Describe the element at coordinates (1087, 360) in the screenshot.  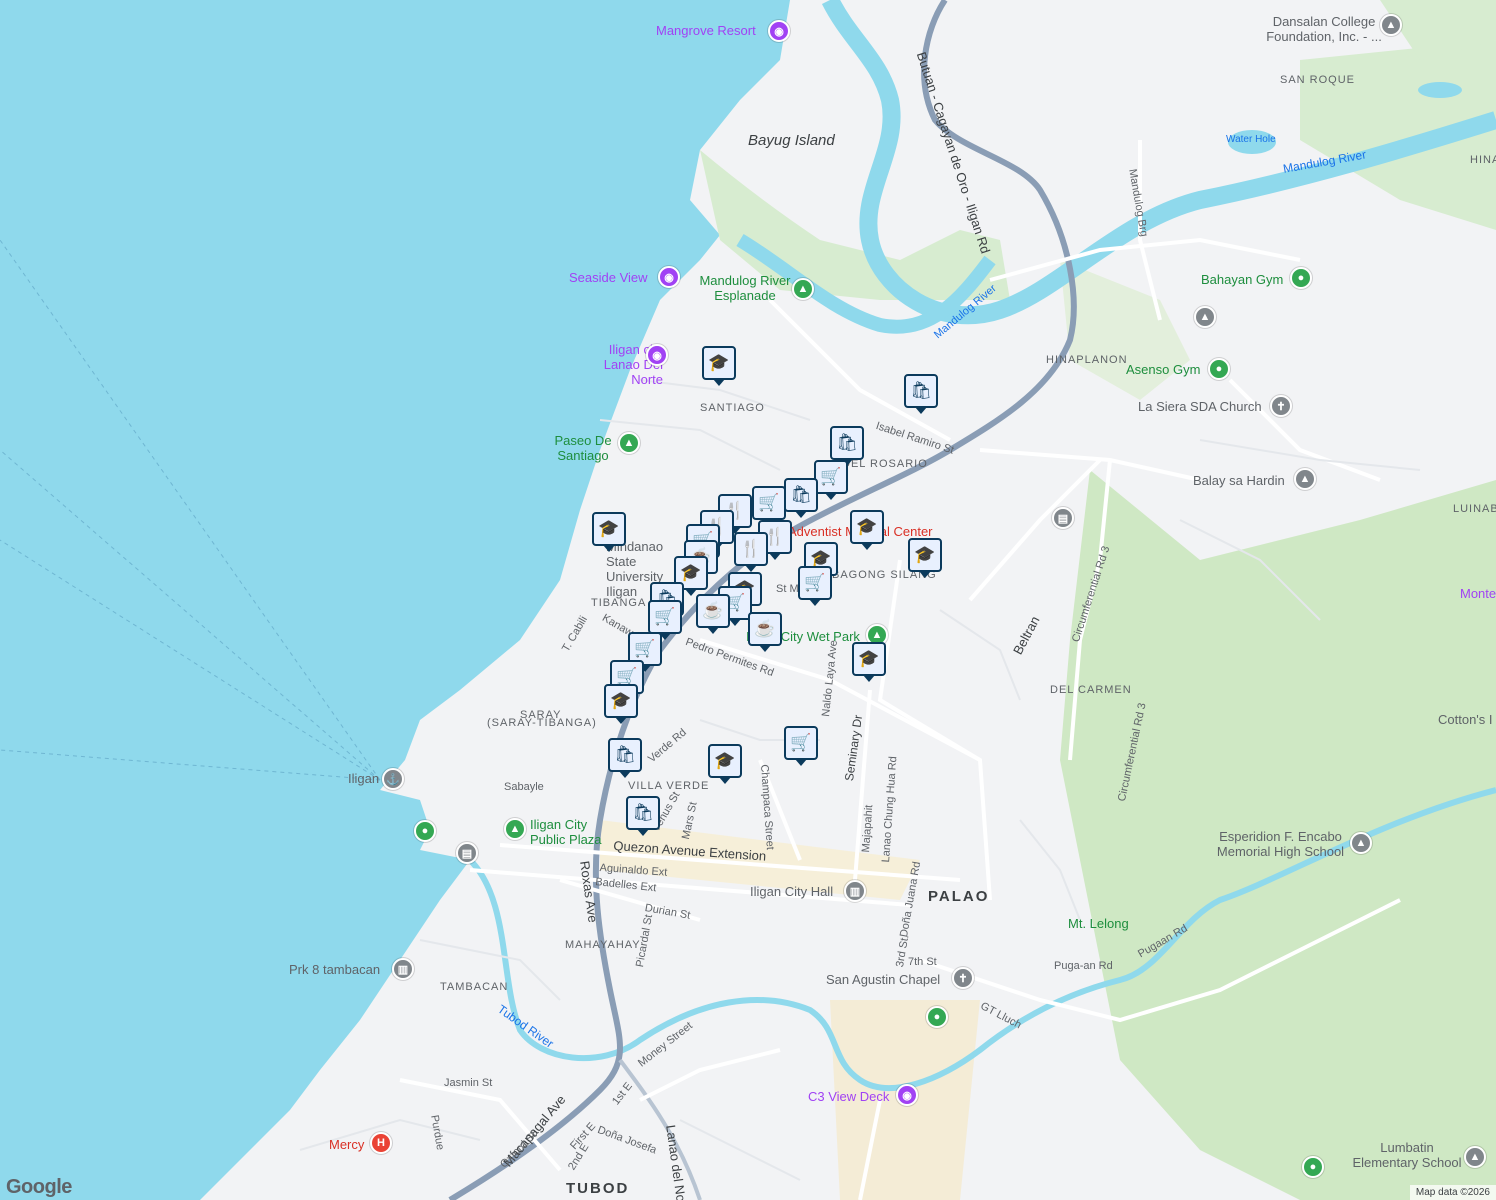
I see `area-label: HINAPLANON` at that location.